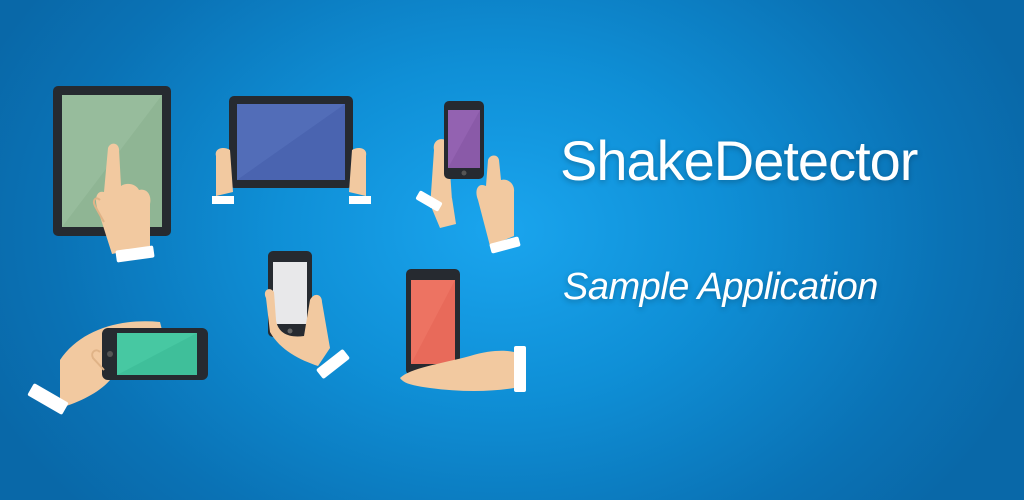 The height and width of the screenshot is (500, 1024). Describe the element at coordinates (112, 174) in the screenshot. I see `tablet-touch-illustration` at that location.